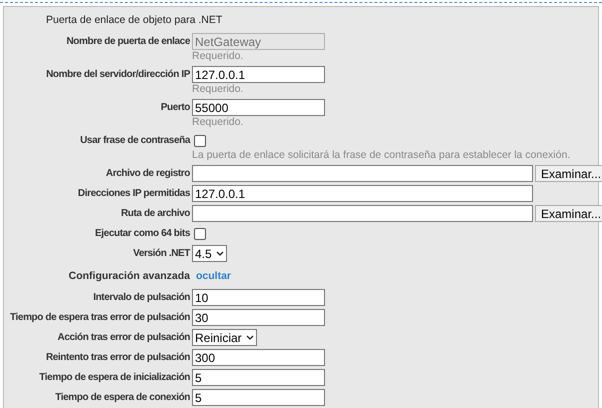 Image resolution: width=602 pixels, height=408 pixels. Describe the element at coordinates (100, 318) in the screenshot. I see `field-label: Tiempo de espera tras error de pulsación` at that location.